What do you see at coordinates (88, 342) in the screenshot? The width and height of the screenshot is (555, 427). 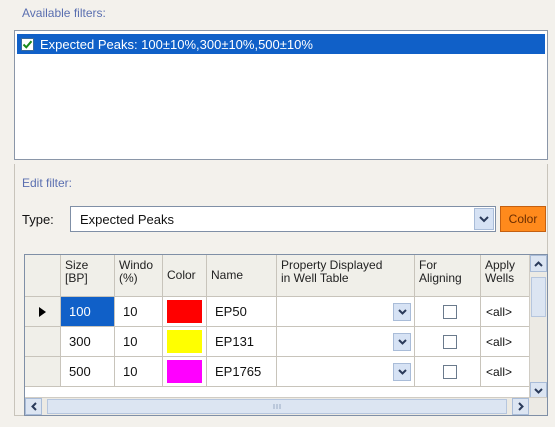 I see `size-cell: 300` at bounding box center [88, 342].